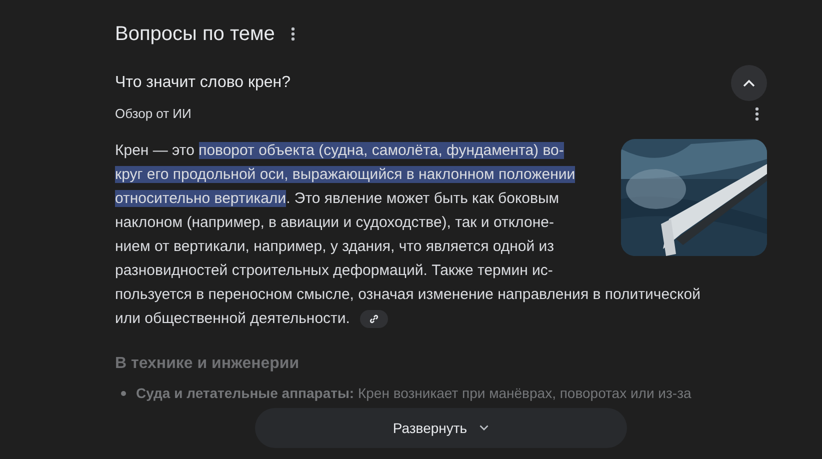 This screenshot has height=459, width=822. What do you see at coordinates (153, 114) in the screenshot?
I see `overview-label: Обзор от ИИ` at bounding box center [153, 114].